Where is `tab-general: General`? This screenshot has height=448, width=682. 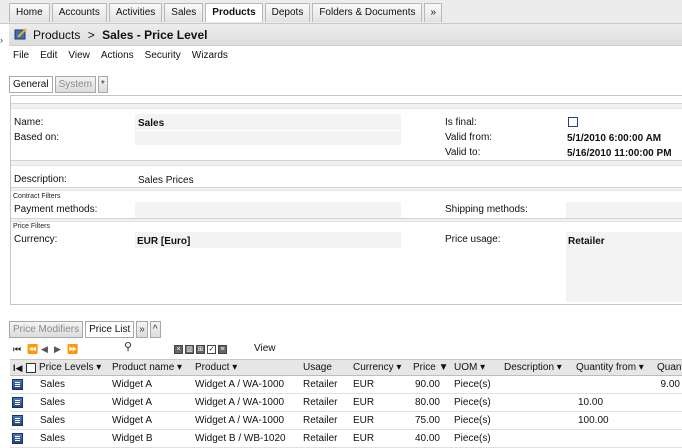
tab-general: General is located at coordinates (31, 84).